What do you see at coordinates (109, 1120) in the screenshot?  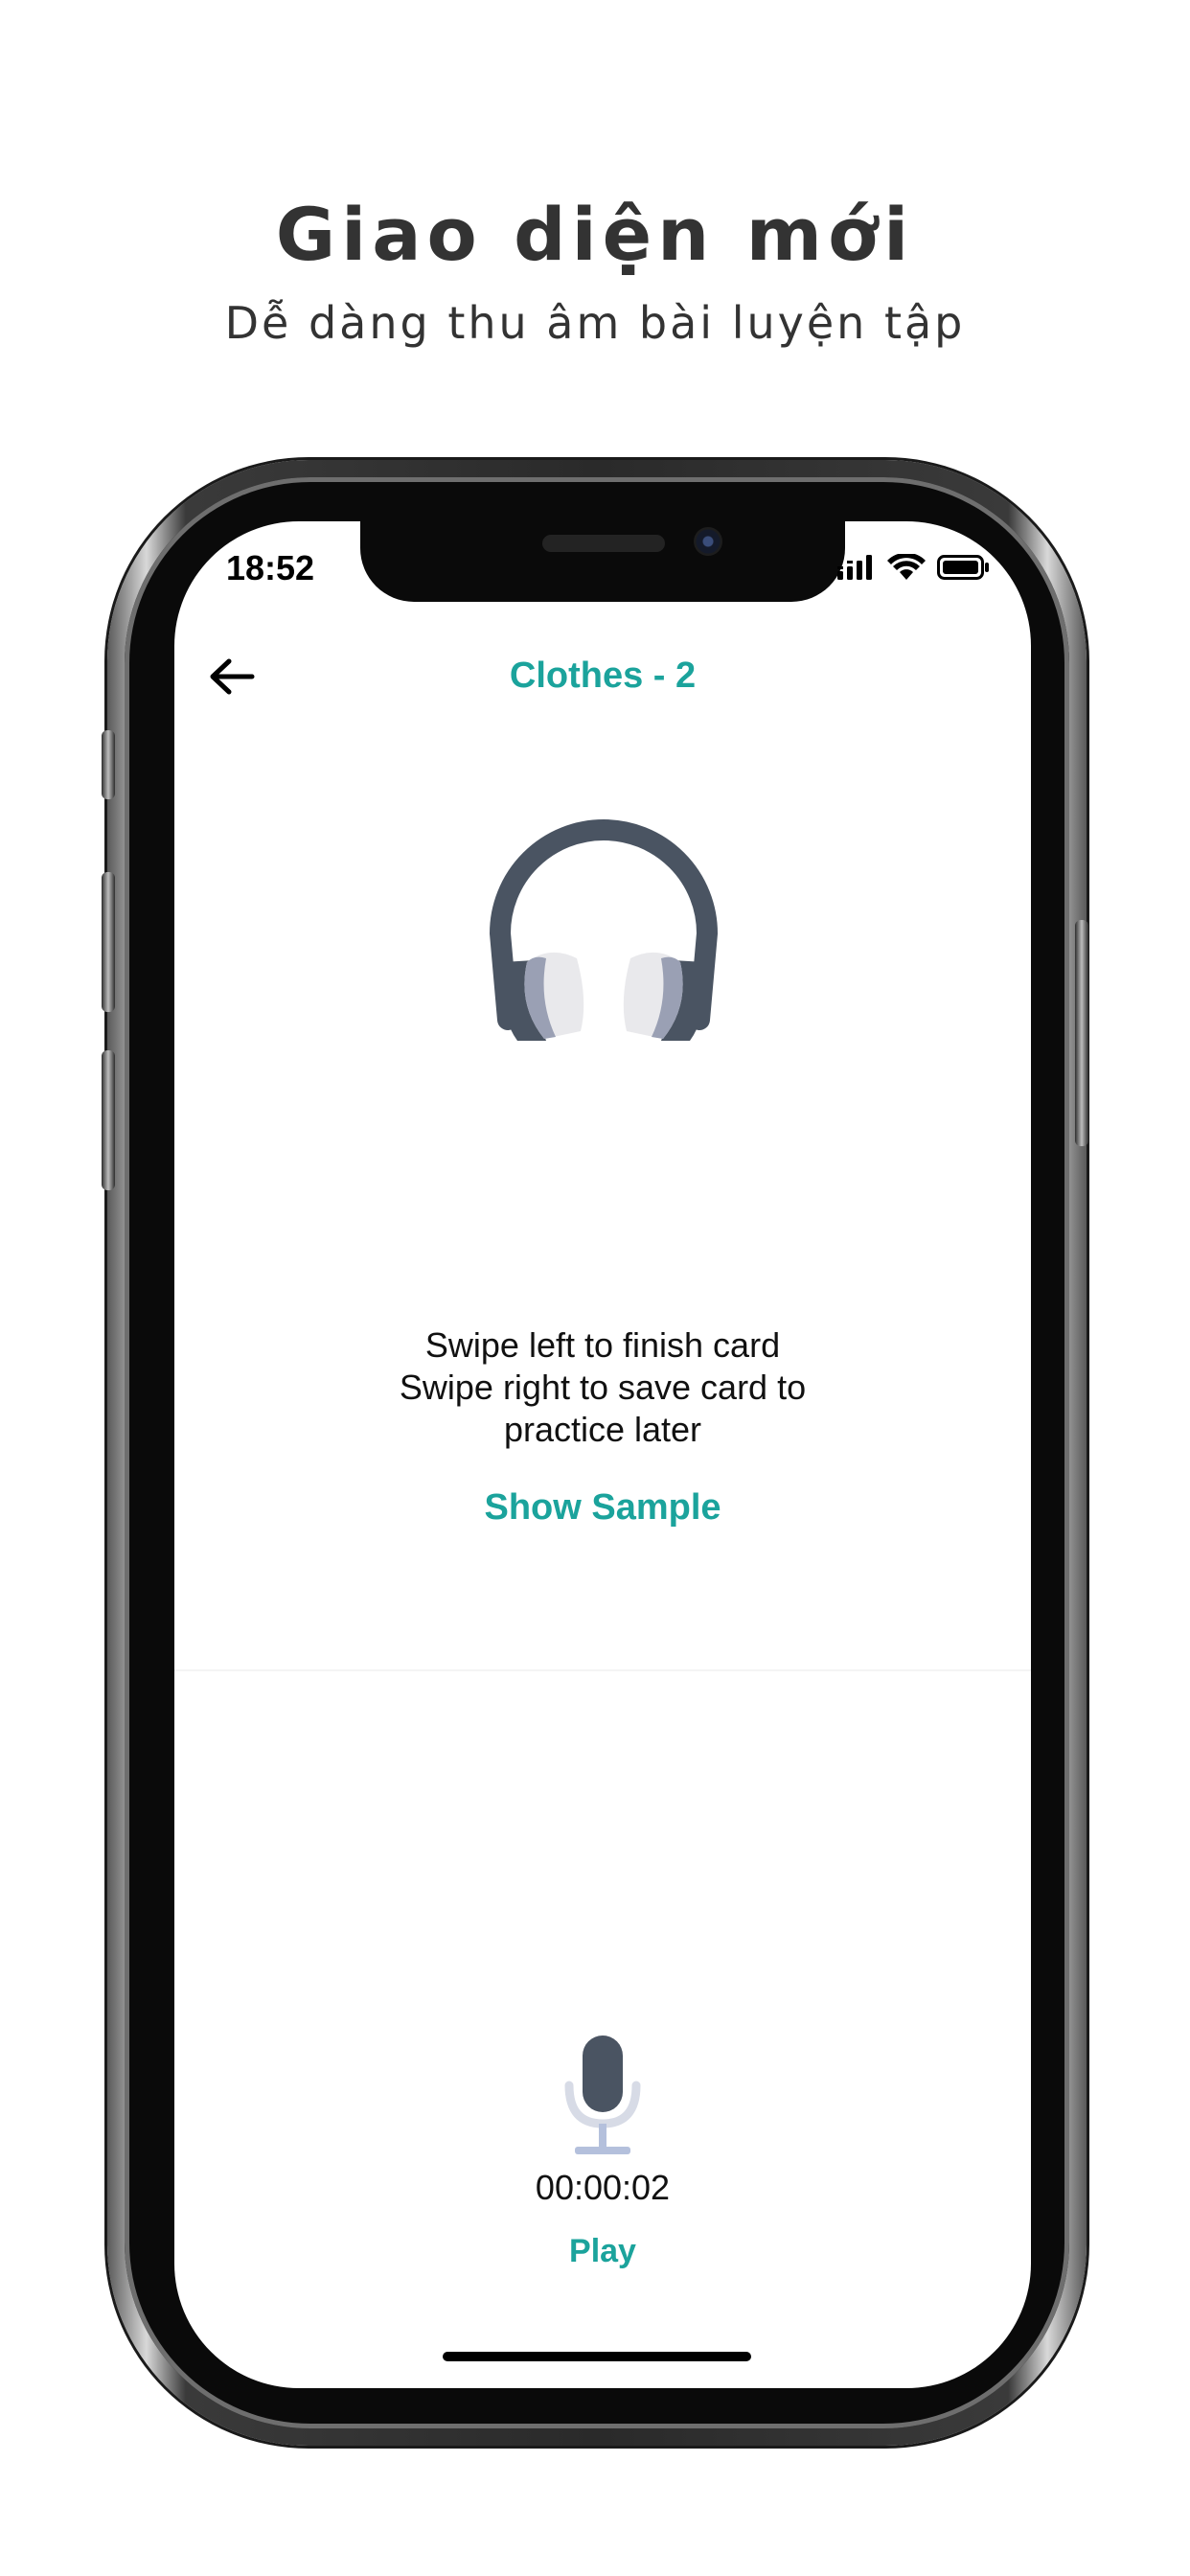 I see `volume-down-button` at bounding box center [109, 1120].